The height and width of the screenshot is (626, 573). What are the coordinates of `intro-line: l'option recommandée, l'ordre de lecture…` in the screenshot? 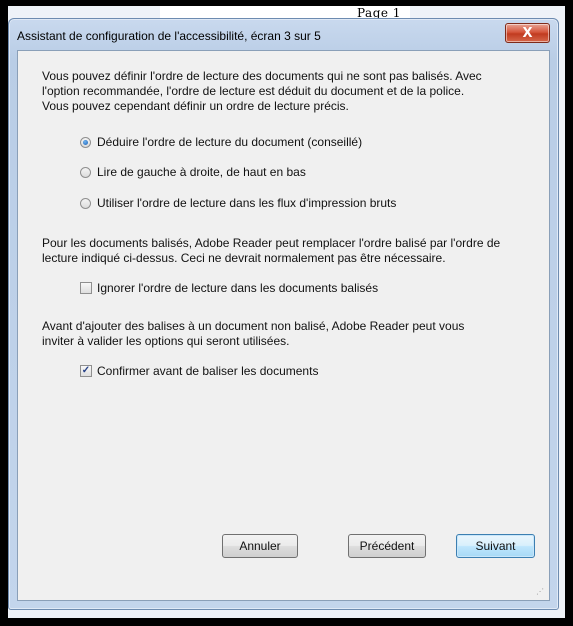 It's located at (253, 91).